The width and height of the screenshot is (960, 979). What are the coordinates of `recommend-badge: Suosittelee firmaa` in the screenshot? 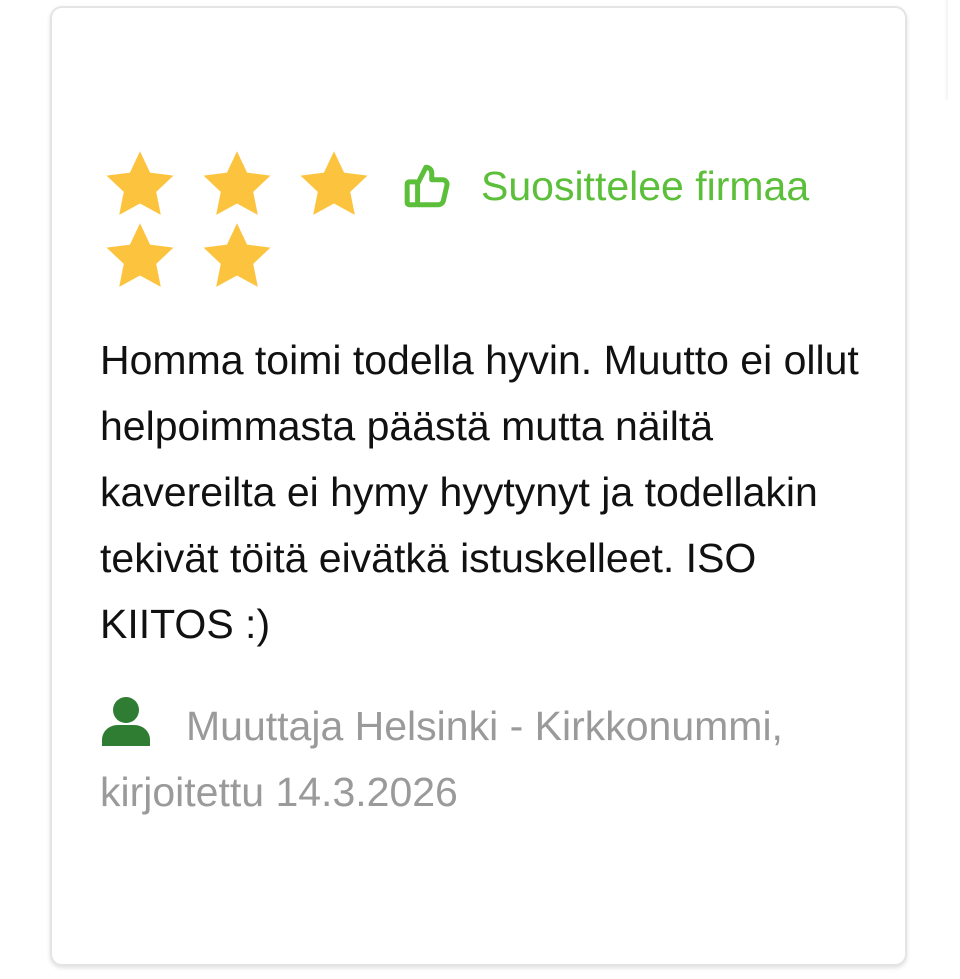 It's located at (606, 186).